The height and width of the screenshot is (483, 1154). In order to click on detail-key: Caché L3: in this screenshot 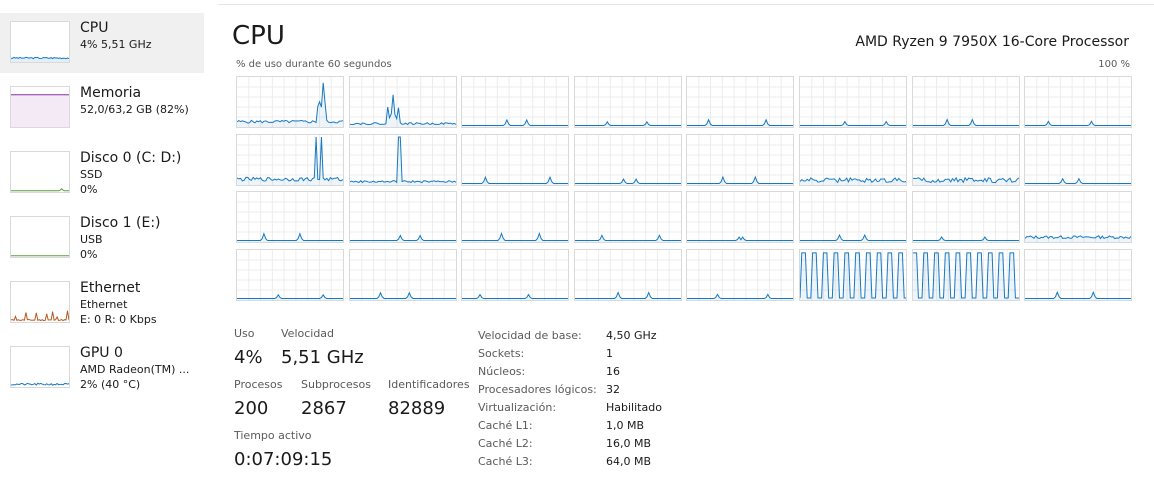, I will do `click(505, 461)`.